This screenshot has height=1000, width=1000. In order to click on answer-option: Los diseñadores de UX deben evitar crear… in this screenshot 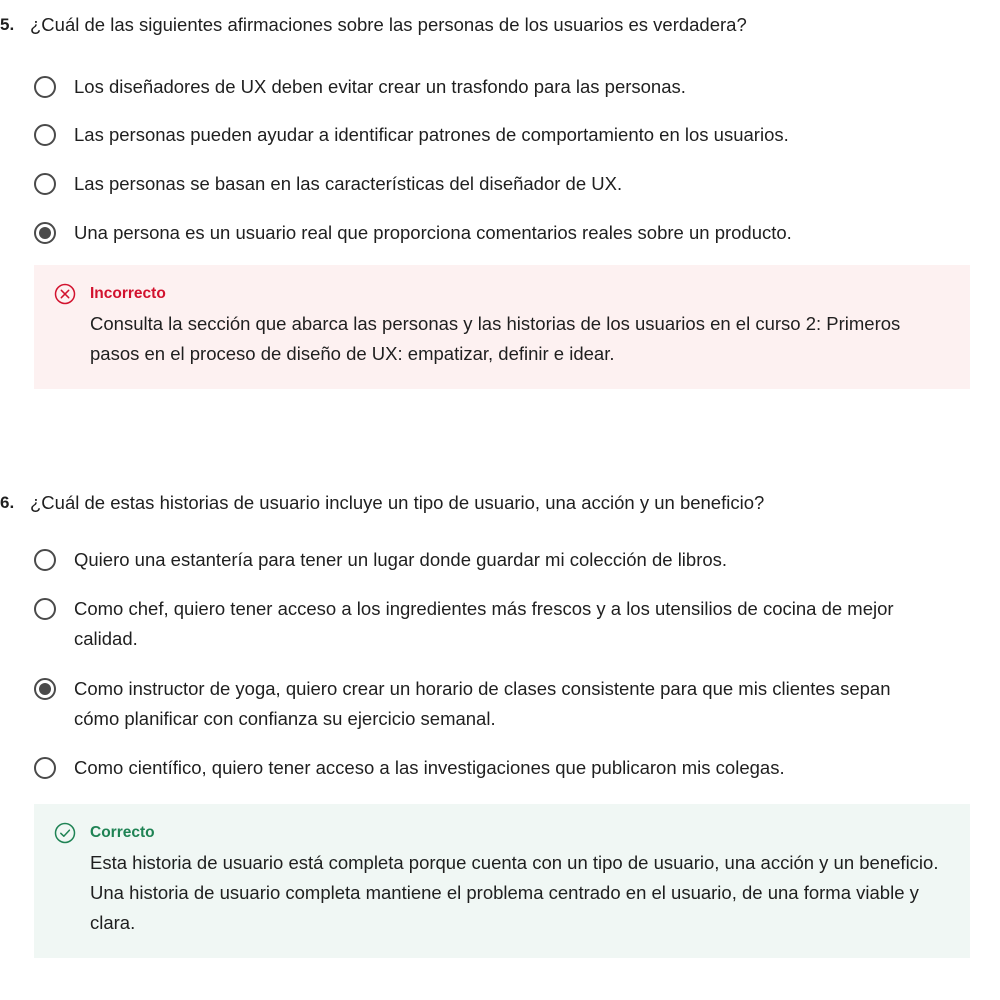, I will do `click(484, 87)`.